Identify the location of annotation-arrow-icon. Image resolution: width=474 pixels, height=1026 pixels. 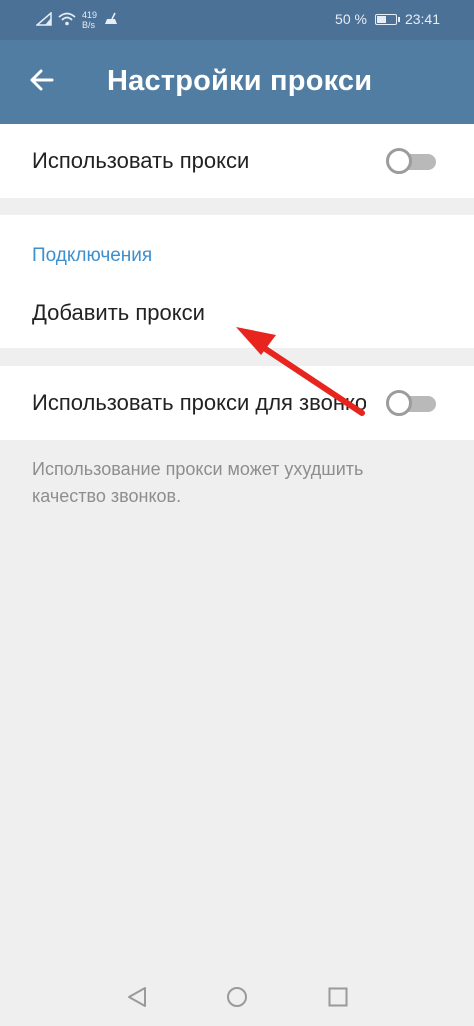
(300, 371).